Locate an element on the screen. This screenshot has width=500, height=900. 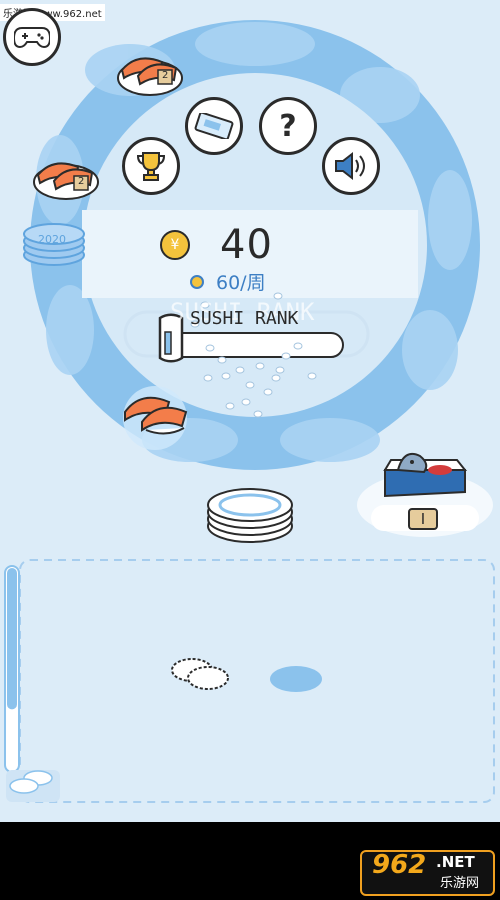
coin-symbol: ¥ is located at coordinates (175, 245).